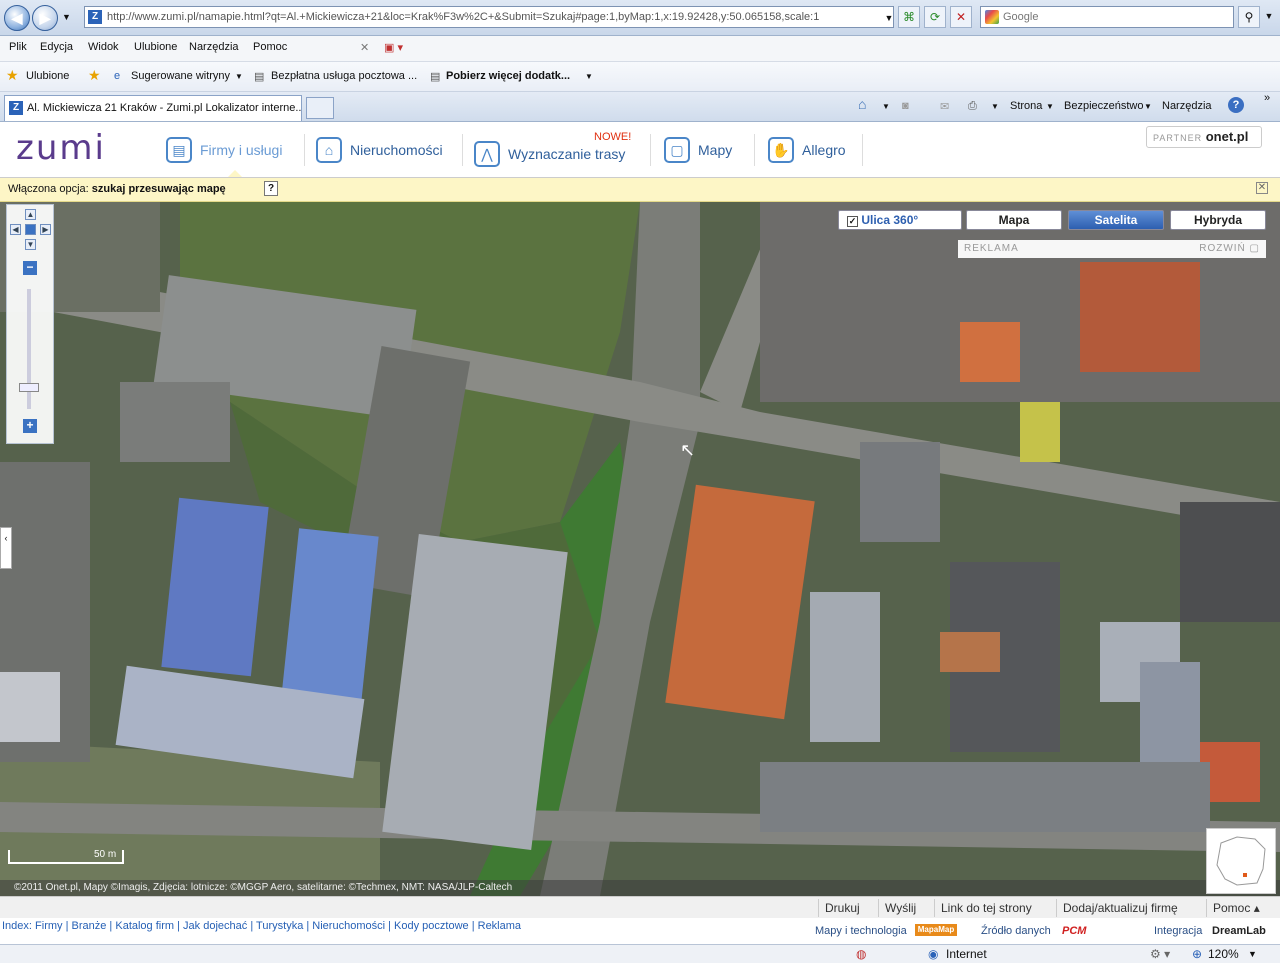 This screenshot has height=963, width=1280. I want to click on poland-outline-icon, so click(1241, 861).